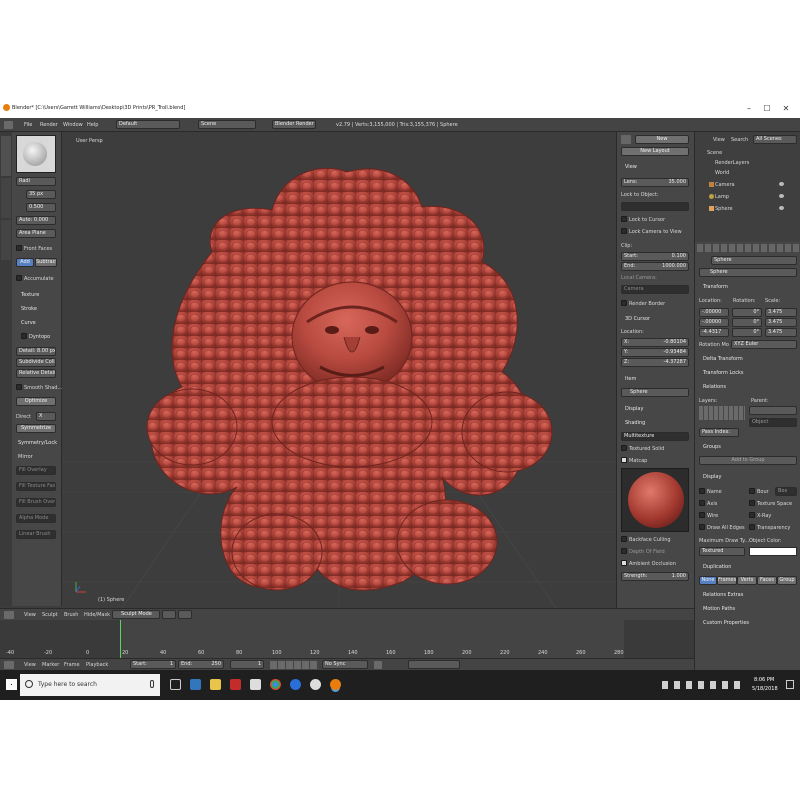  What do you see at coordinates (345, 664) in the screenshot?
I see `sync-select: No Sync` at bounding box center [345, 664].